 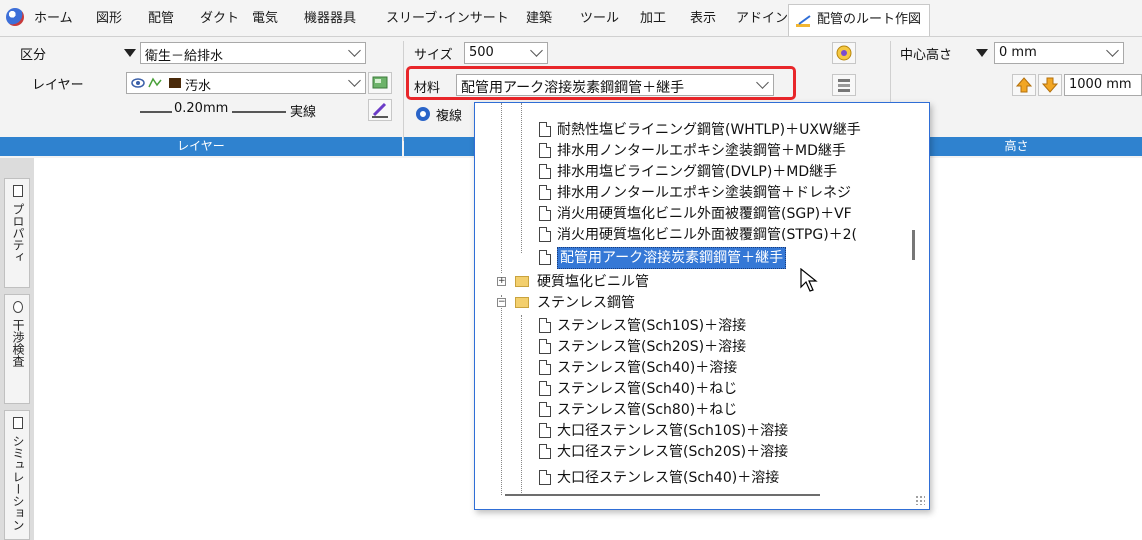 I want to click on material-highlight-box, so click(x=601, y=83).